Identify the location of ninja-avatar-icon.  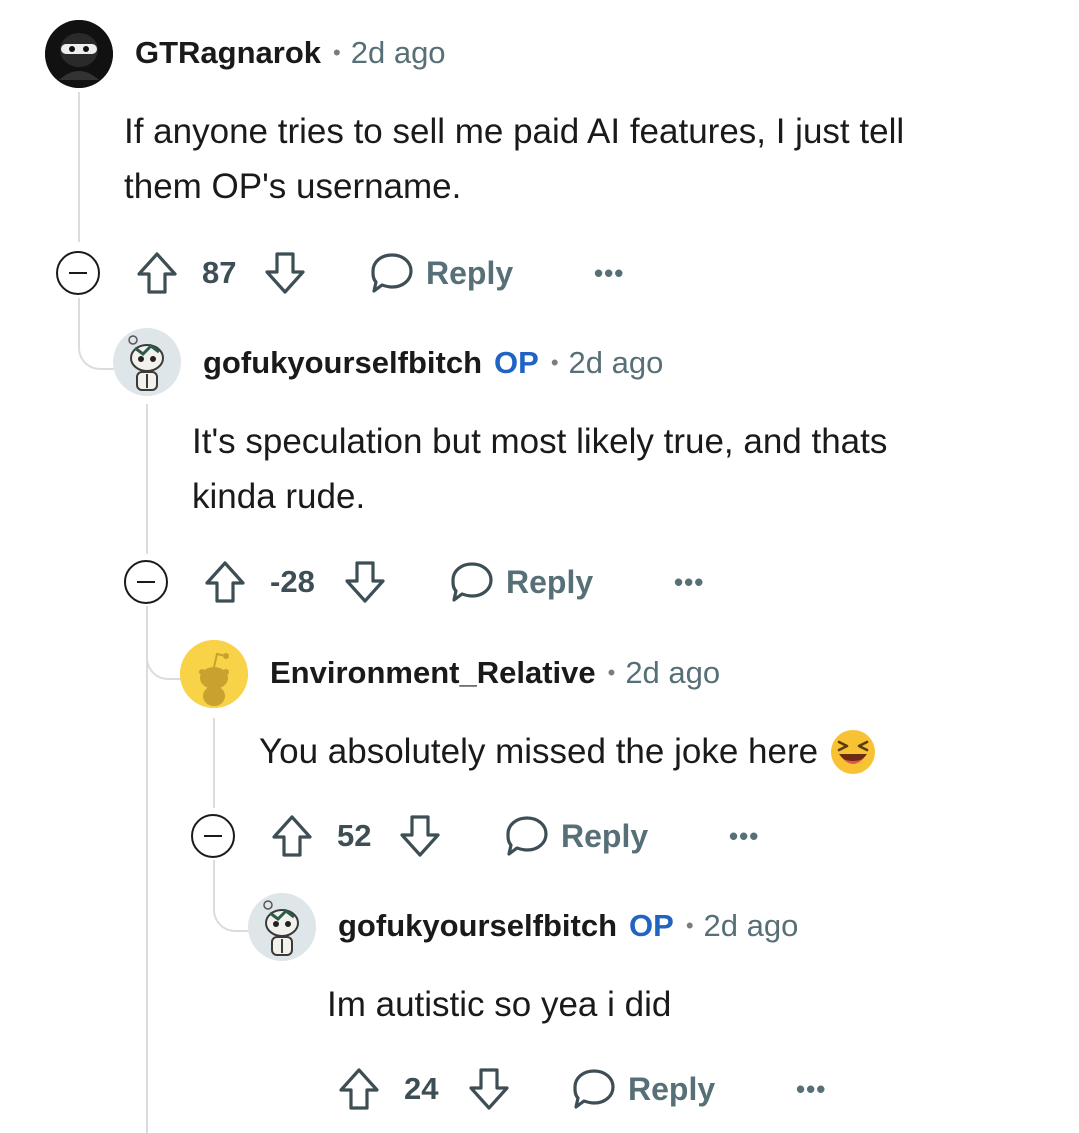
(79, 54).